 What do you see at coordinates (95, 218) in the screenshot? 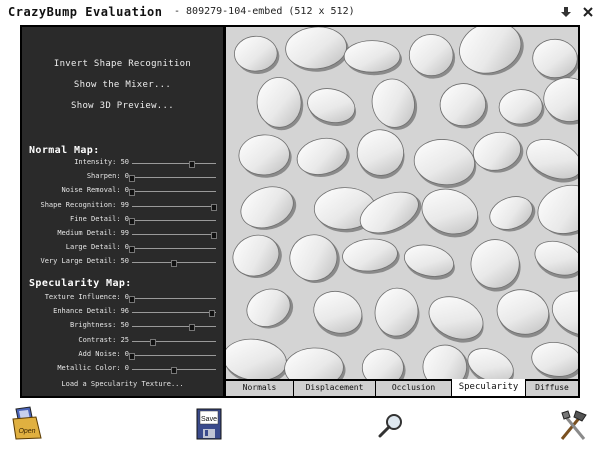
I see `slider-name: Fine Detail:` at bounding box center [95, 218].